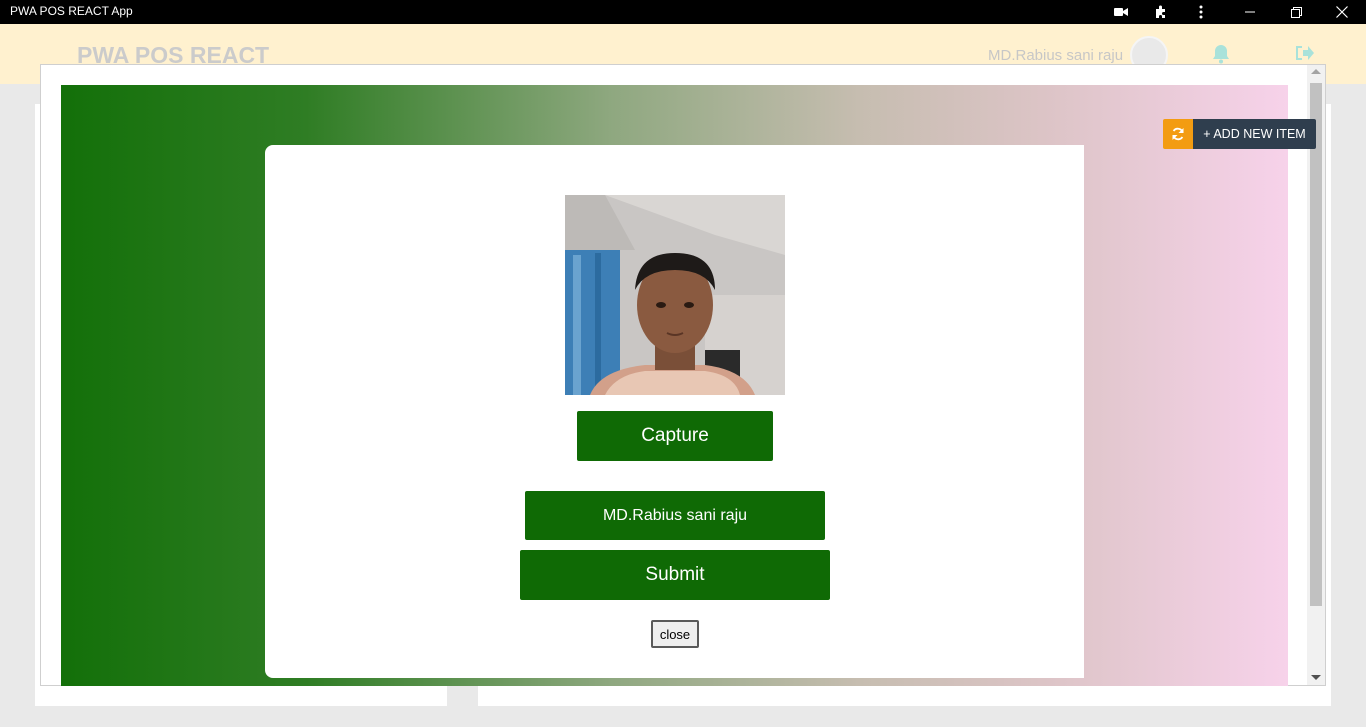 This screenshot has width=1366, height=727. What do you see at coordinates (675, 634) in the screenshot?
I see `close-button: close` at bounding box center [675, 634].